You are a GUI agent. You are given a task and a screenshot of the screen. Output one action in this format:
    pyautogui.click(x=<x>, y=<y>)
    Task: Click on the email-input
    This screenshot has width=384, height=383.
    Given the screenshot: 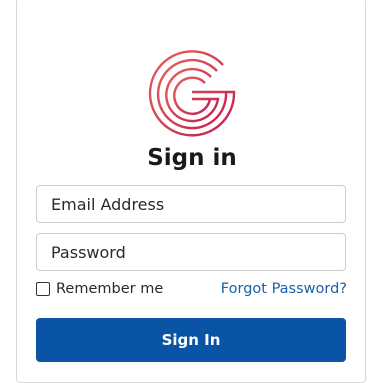 What is the action you would take?
    pyautogui.click(x=191, y=204)
    